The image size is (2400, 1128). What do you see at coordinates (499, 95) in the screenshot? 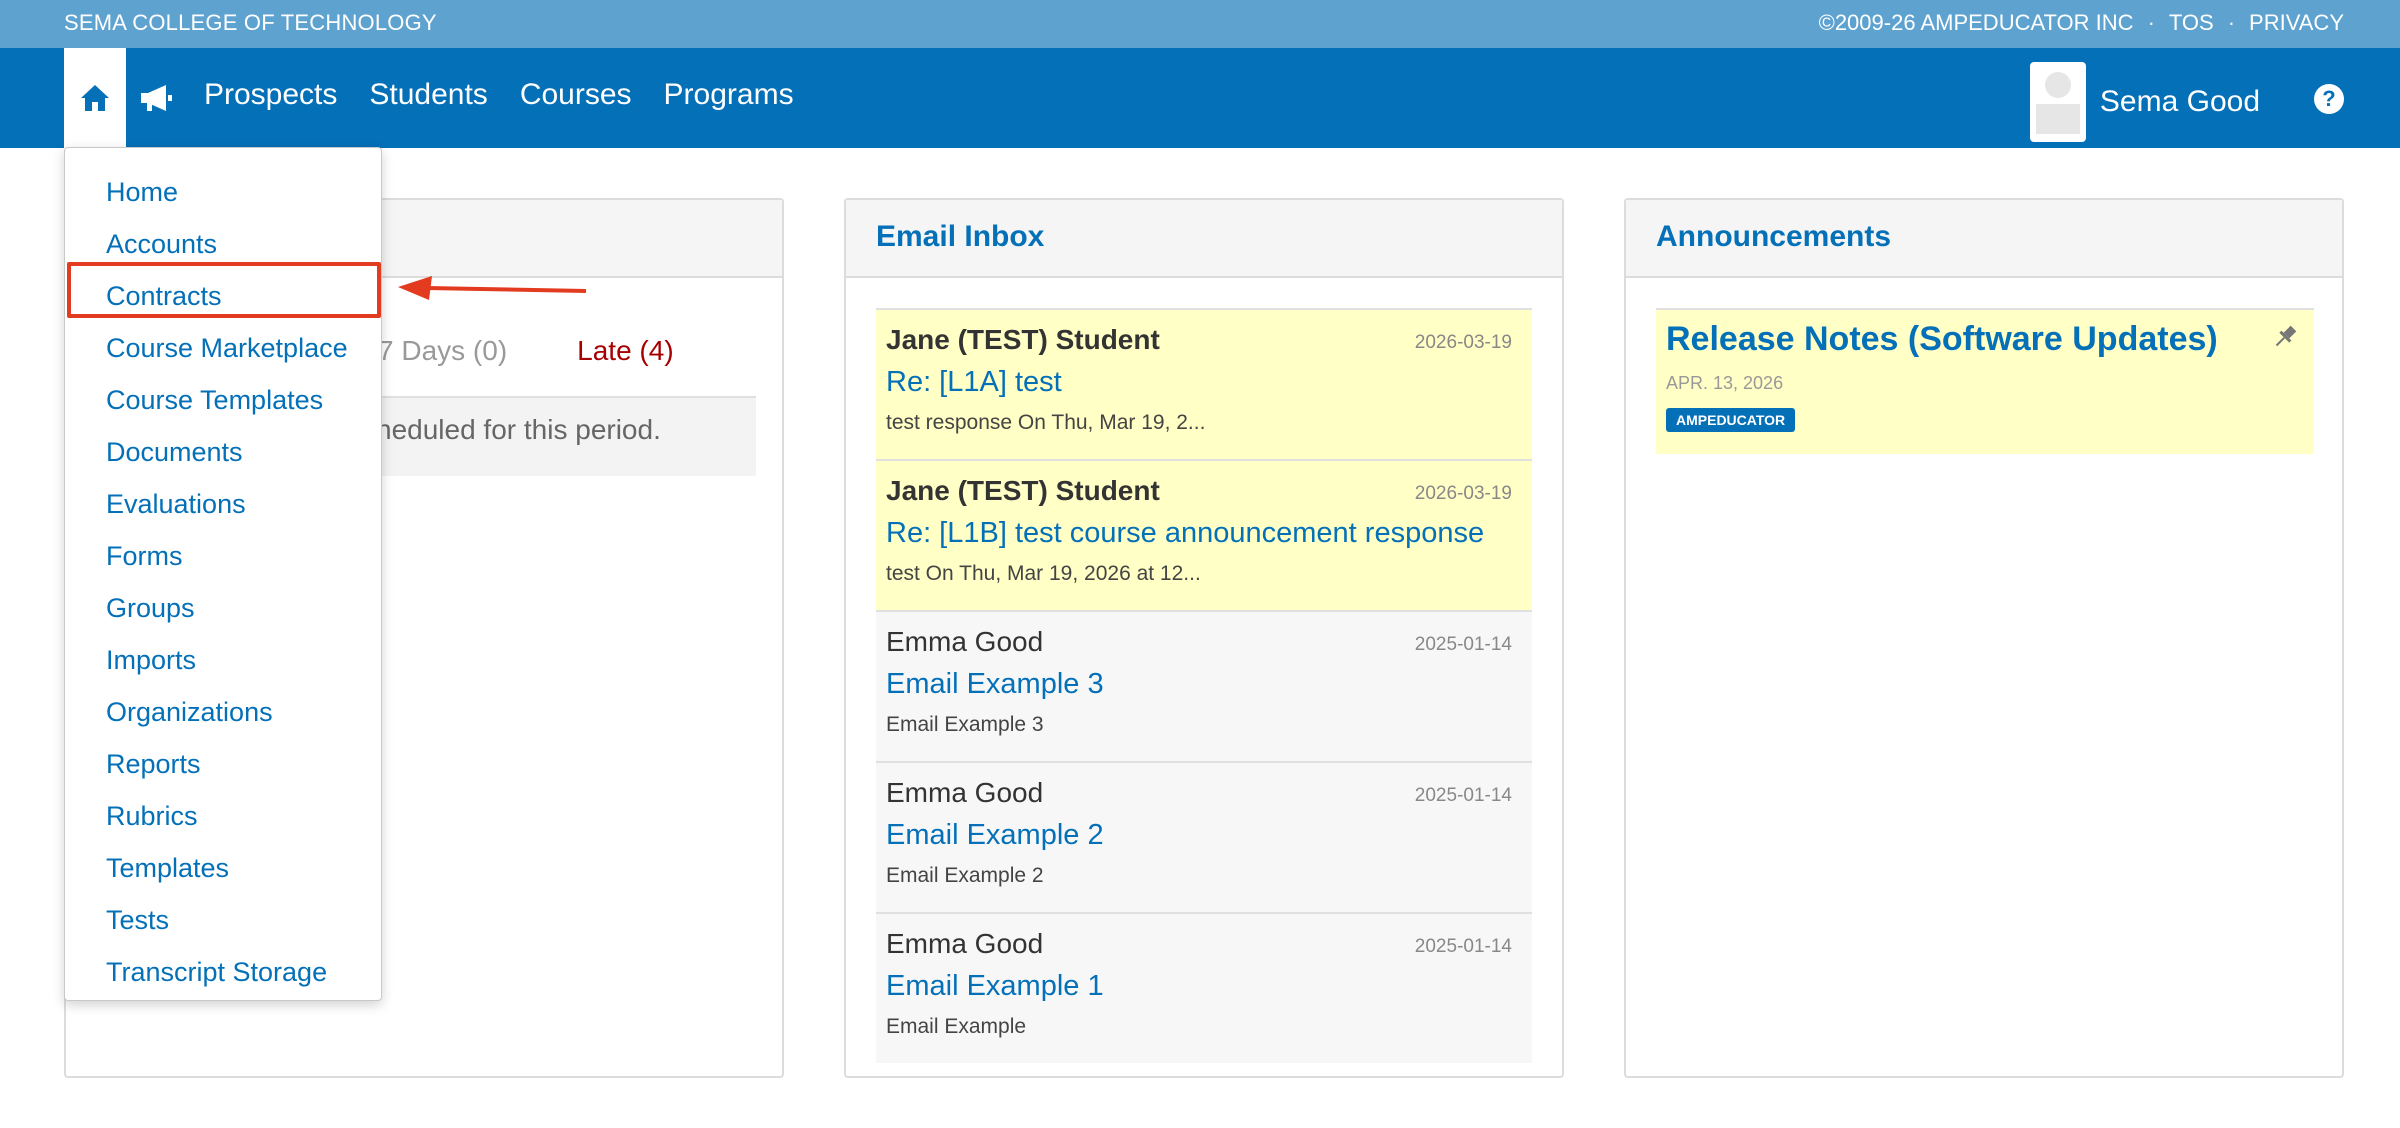
I see `nav-links: Prospects Students Courses Programs` at bounding box center [499, 95].